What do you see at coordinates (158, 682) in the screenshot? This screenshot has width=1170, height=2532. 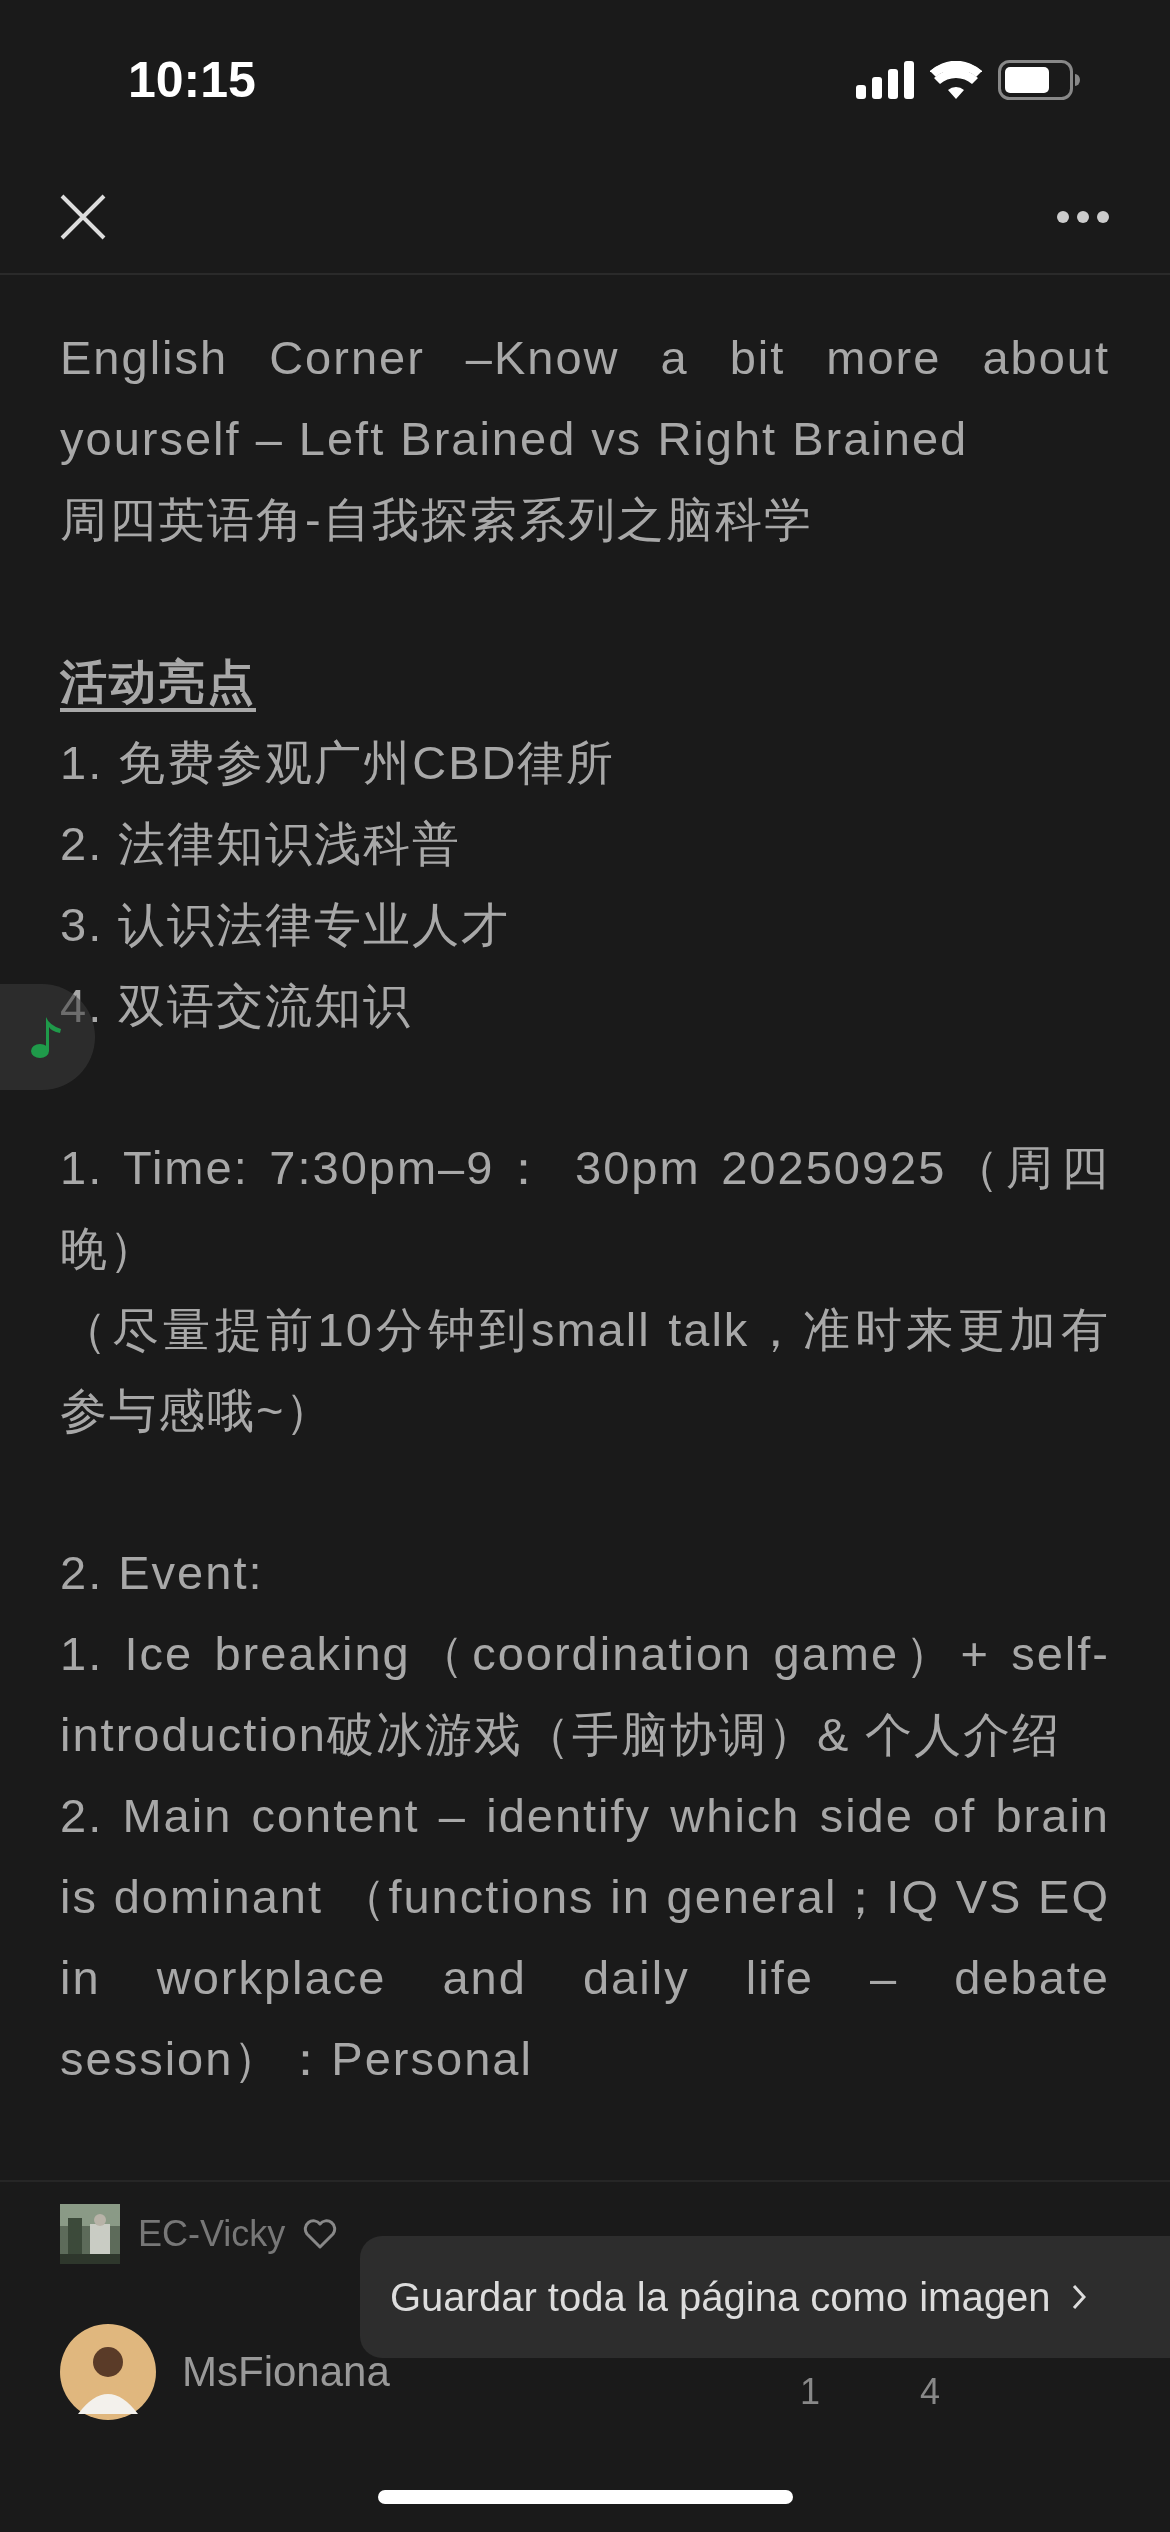 I see `section-heading: 活动亮点` at bounding box center [158, 682].